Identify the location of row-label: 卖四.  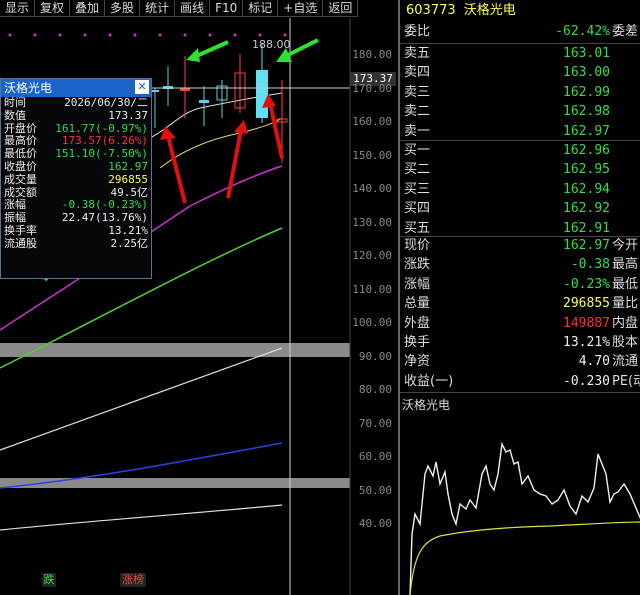
(417, 73).